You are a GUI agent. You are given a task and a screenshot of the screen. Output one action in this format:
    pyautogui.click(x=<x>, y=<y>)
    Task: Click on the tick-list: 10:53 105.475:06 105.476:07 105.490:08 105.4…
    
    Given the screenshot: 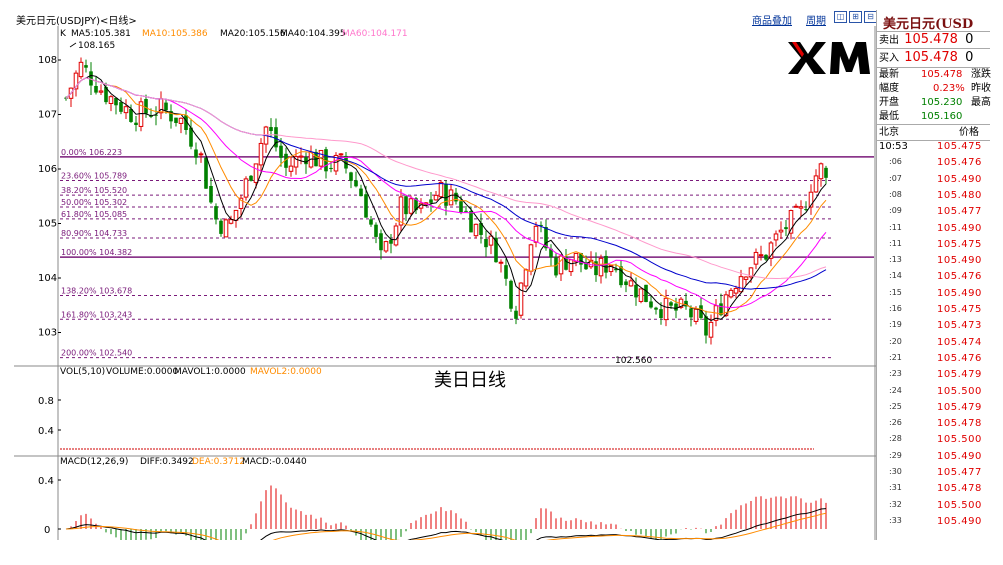 What is the action you would take?
    pyautogui.click(x=933, y=333)
    